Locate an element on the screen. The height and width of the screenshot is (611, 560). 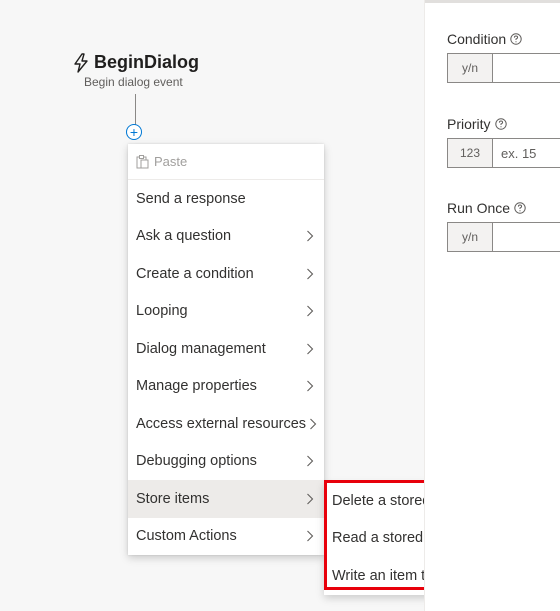
menu-item-looping: Looping is located at coordinates (226, 312).